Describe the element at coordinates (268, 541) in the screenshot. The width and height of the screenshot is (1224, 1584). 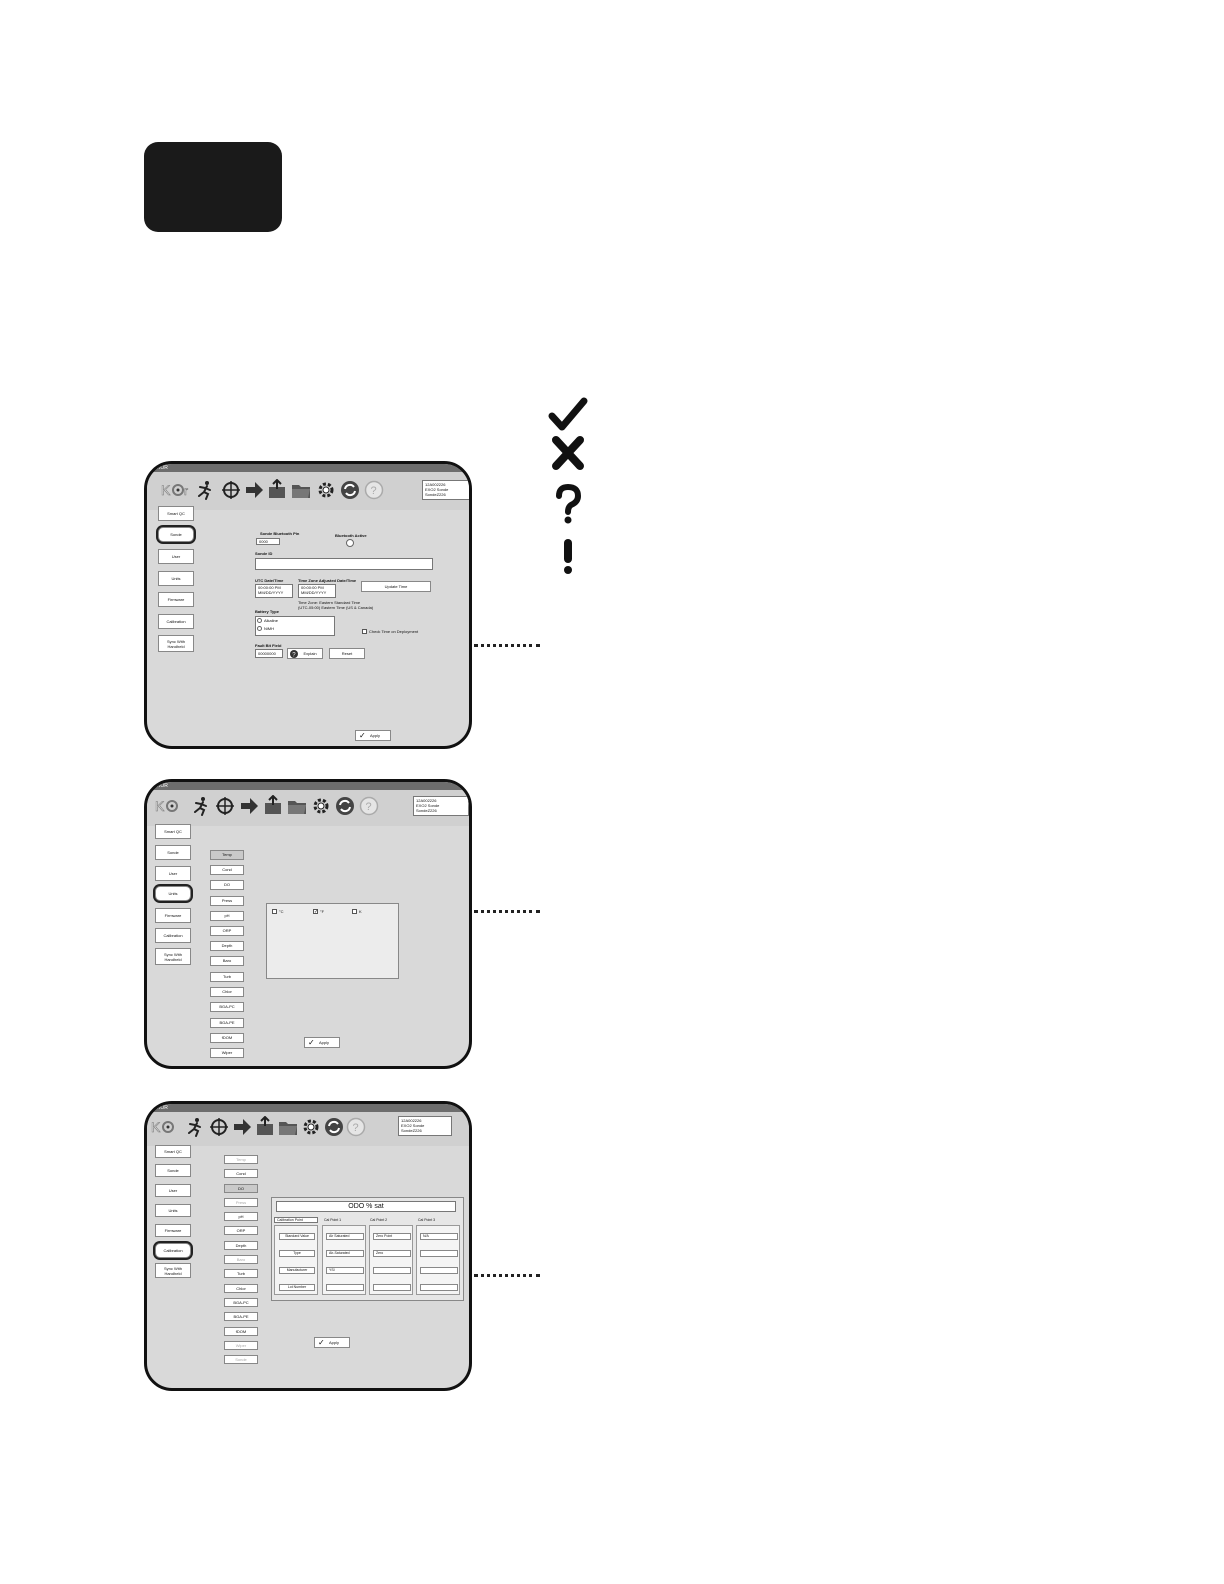
I see `bt-pin-field: 0000` at that location.